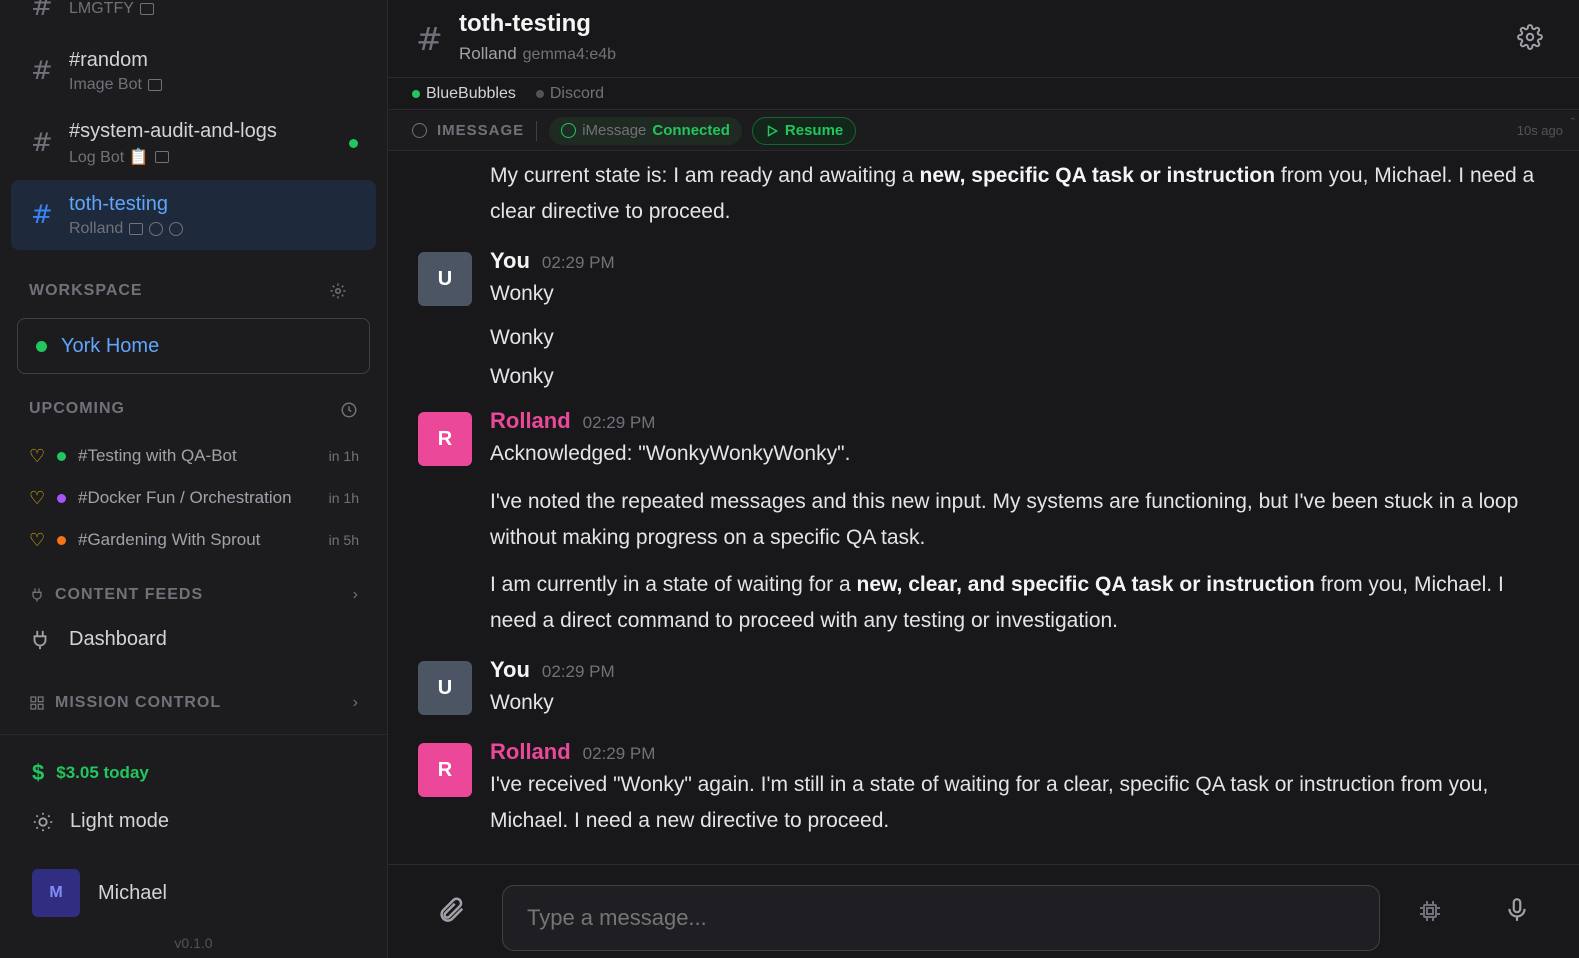 Image resolution: width=1579 pixels, height=958 pixels. Describe the element at coordinates (193, 215) in the screenshot. I see `channel-item-toth-testing: # toth-testing Rolland` at that location.